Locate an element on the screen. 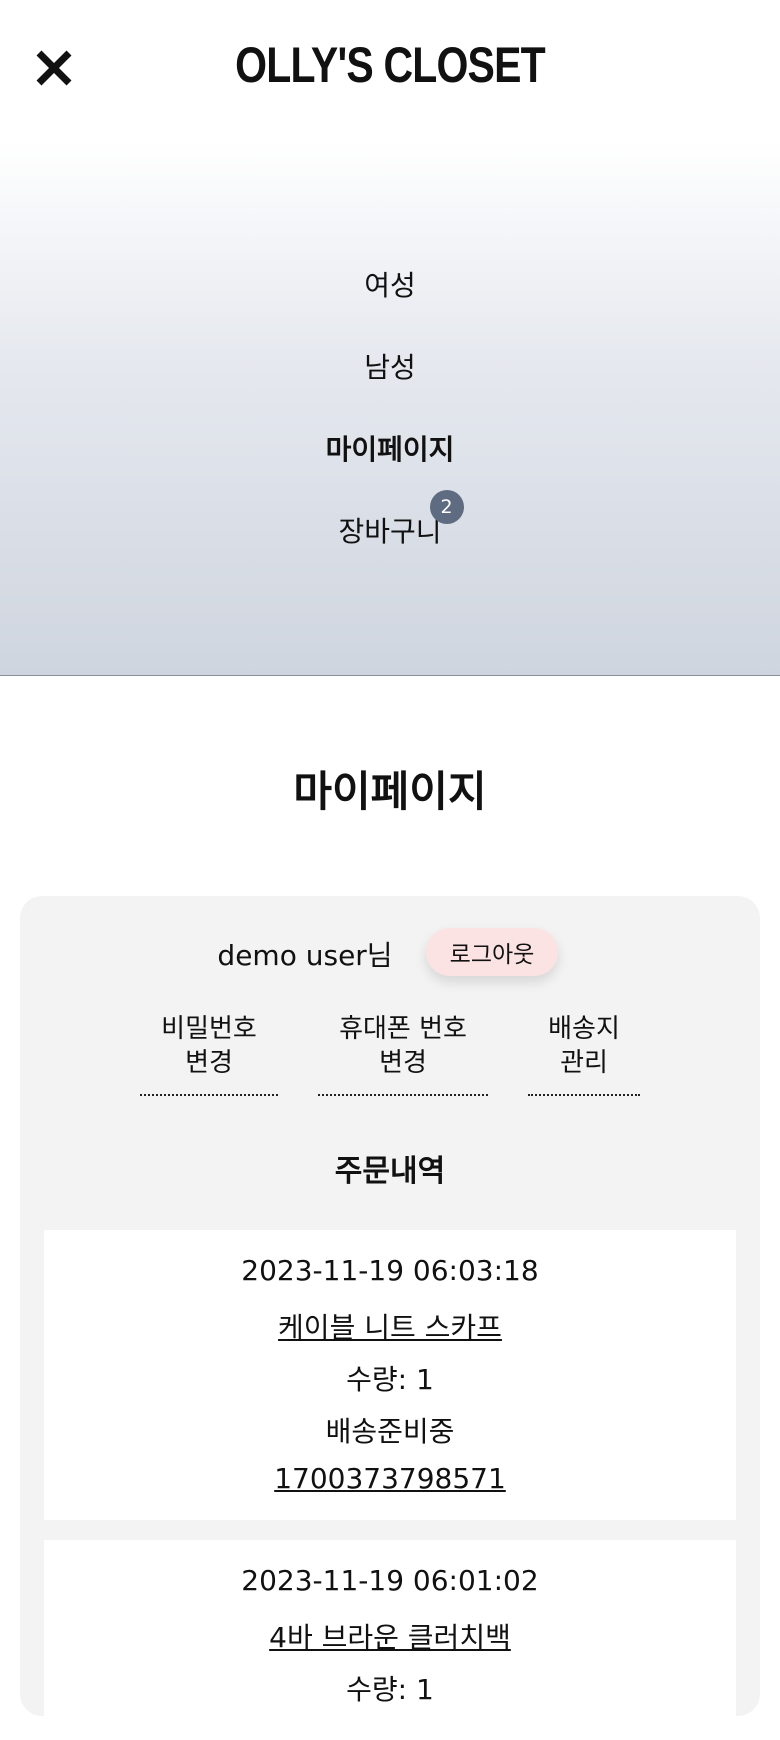 This screenshot has width=780, height=1740. order-status: 배송준비중 is located at coordinates (390, 1431).